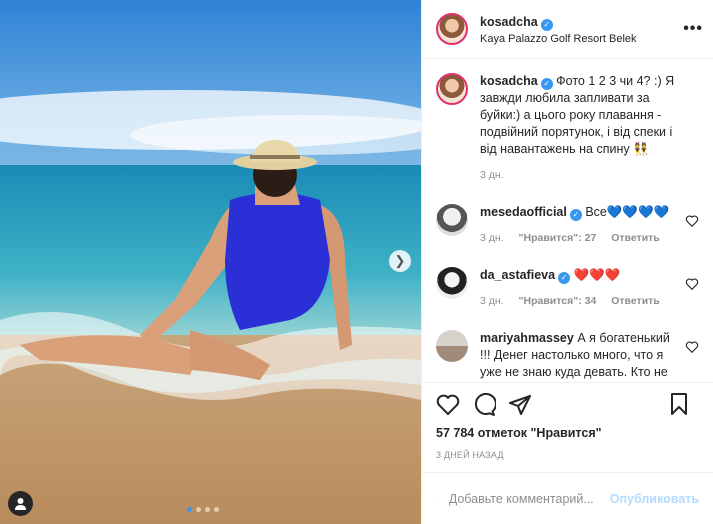 The image size is (713, 524). Describe the element at coordinates (523, 212) in the screenshot. I see `comment-username: mesedaofficial` at that location.